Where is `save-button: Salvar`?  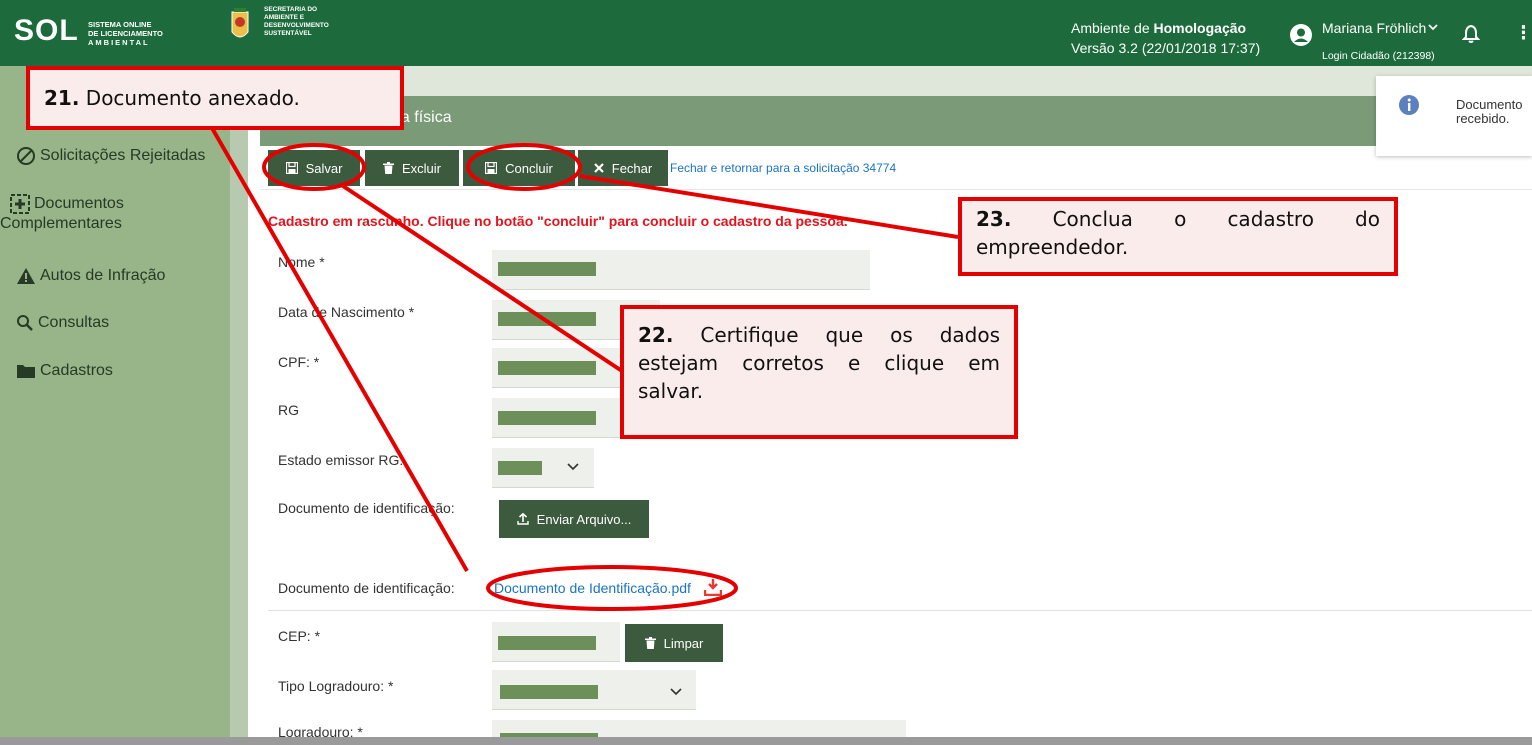 save-button: Salvar is located at coordinates (314, 168).